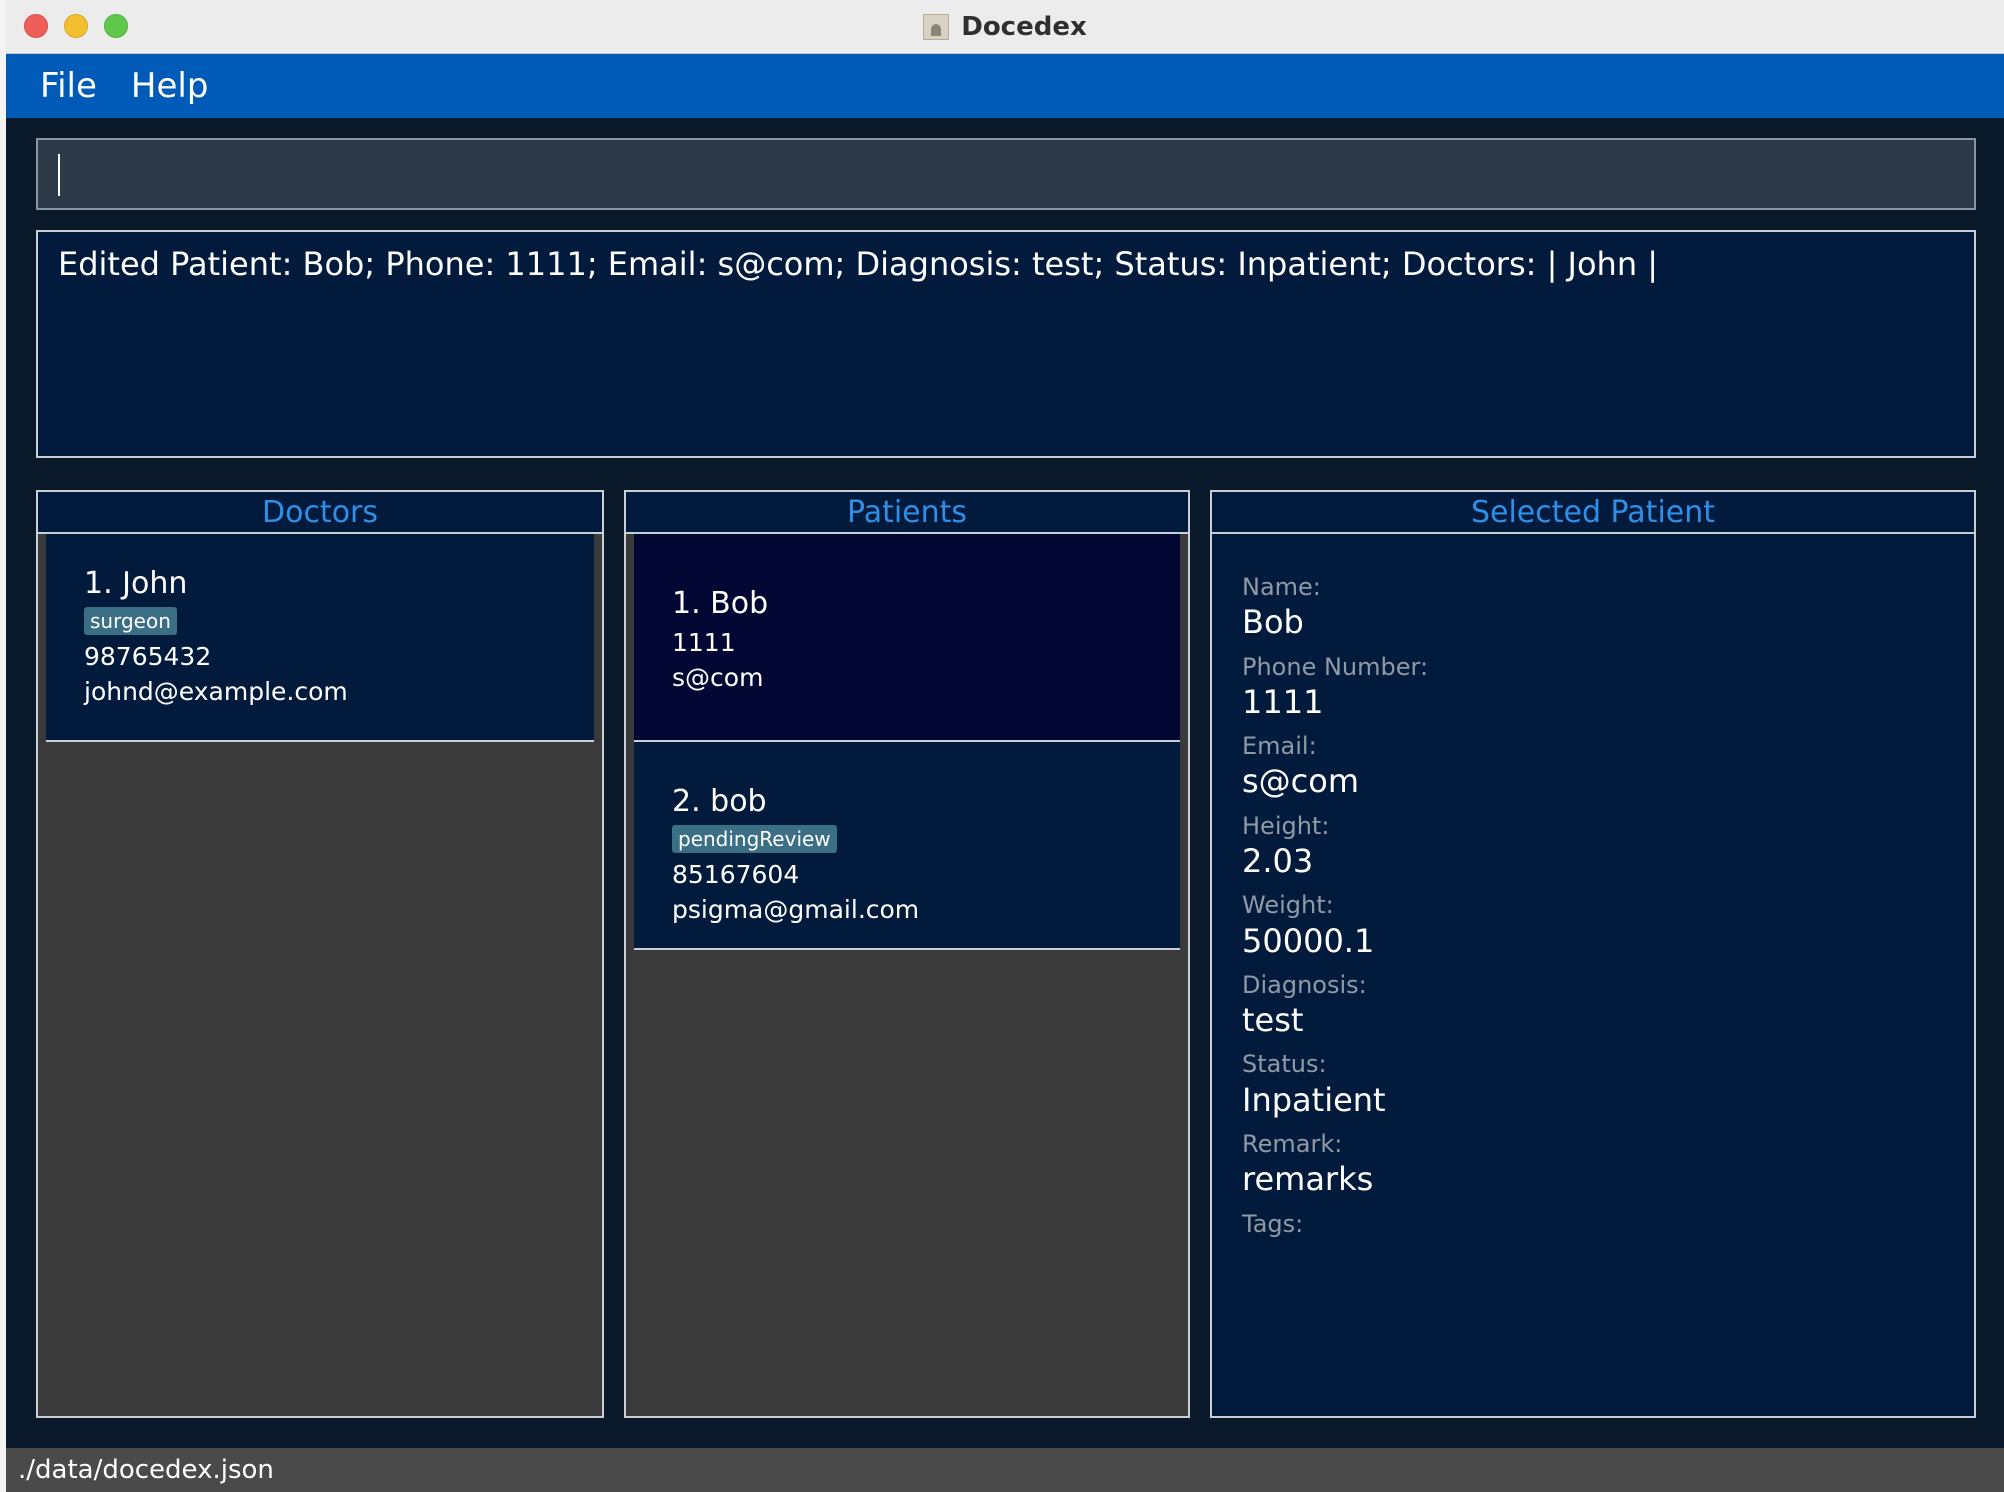 The width and height of the screenshot is (2004, 1492). What do you see at coordinates (1335, 666) in the screenshot?
I see `phone-label: Phone Number:` at bounding box center [1335, 666].